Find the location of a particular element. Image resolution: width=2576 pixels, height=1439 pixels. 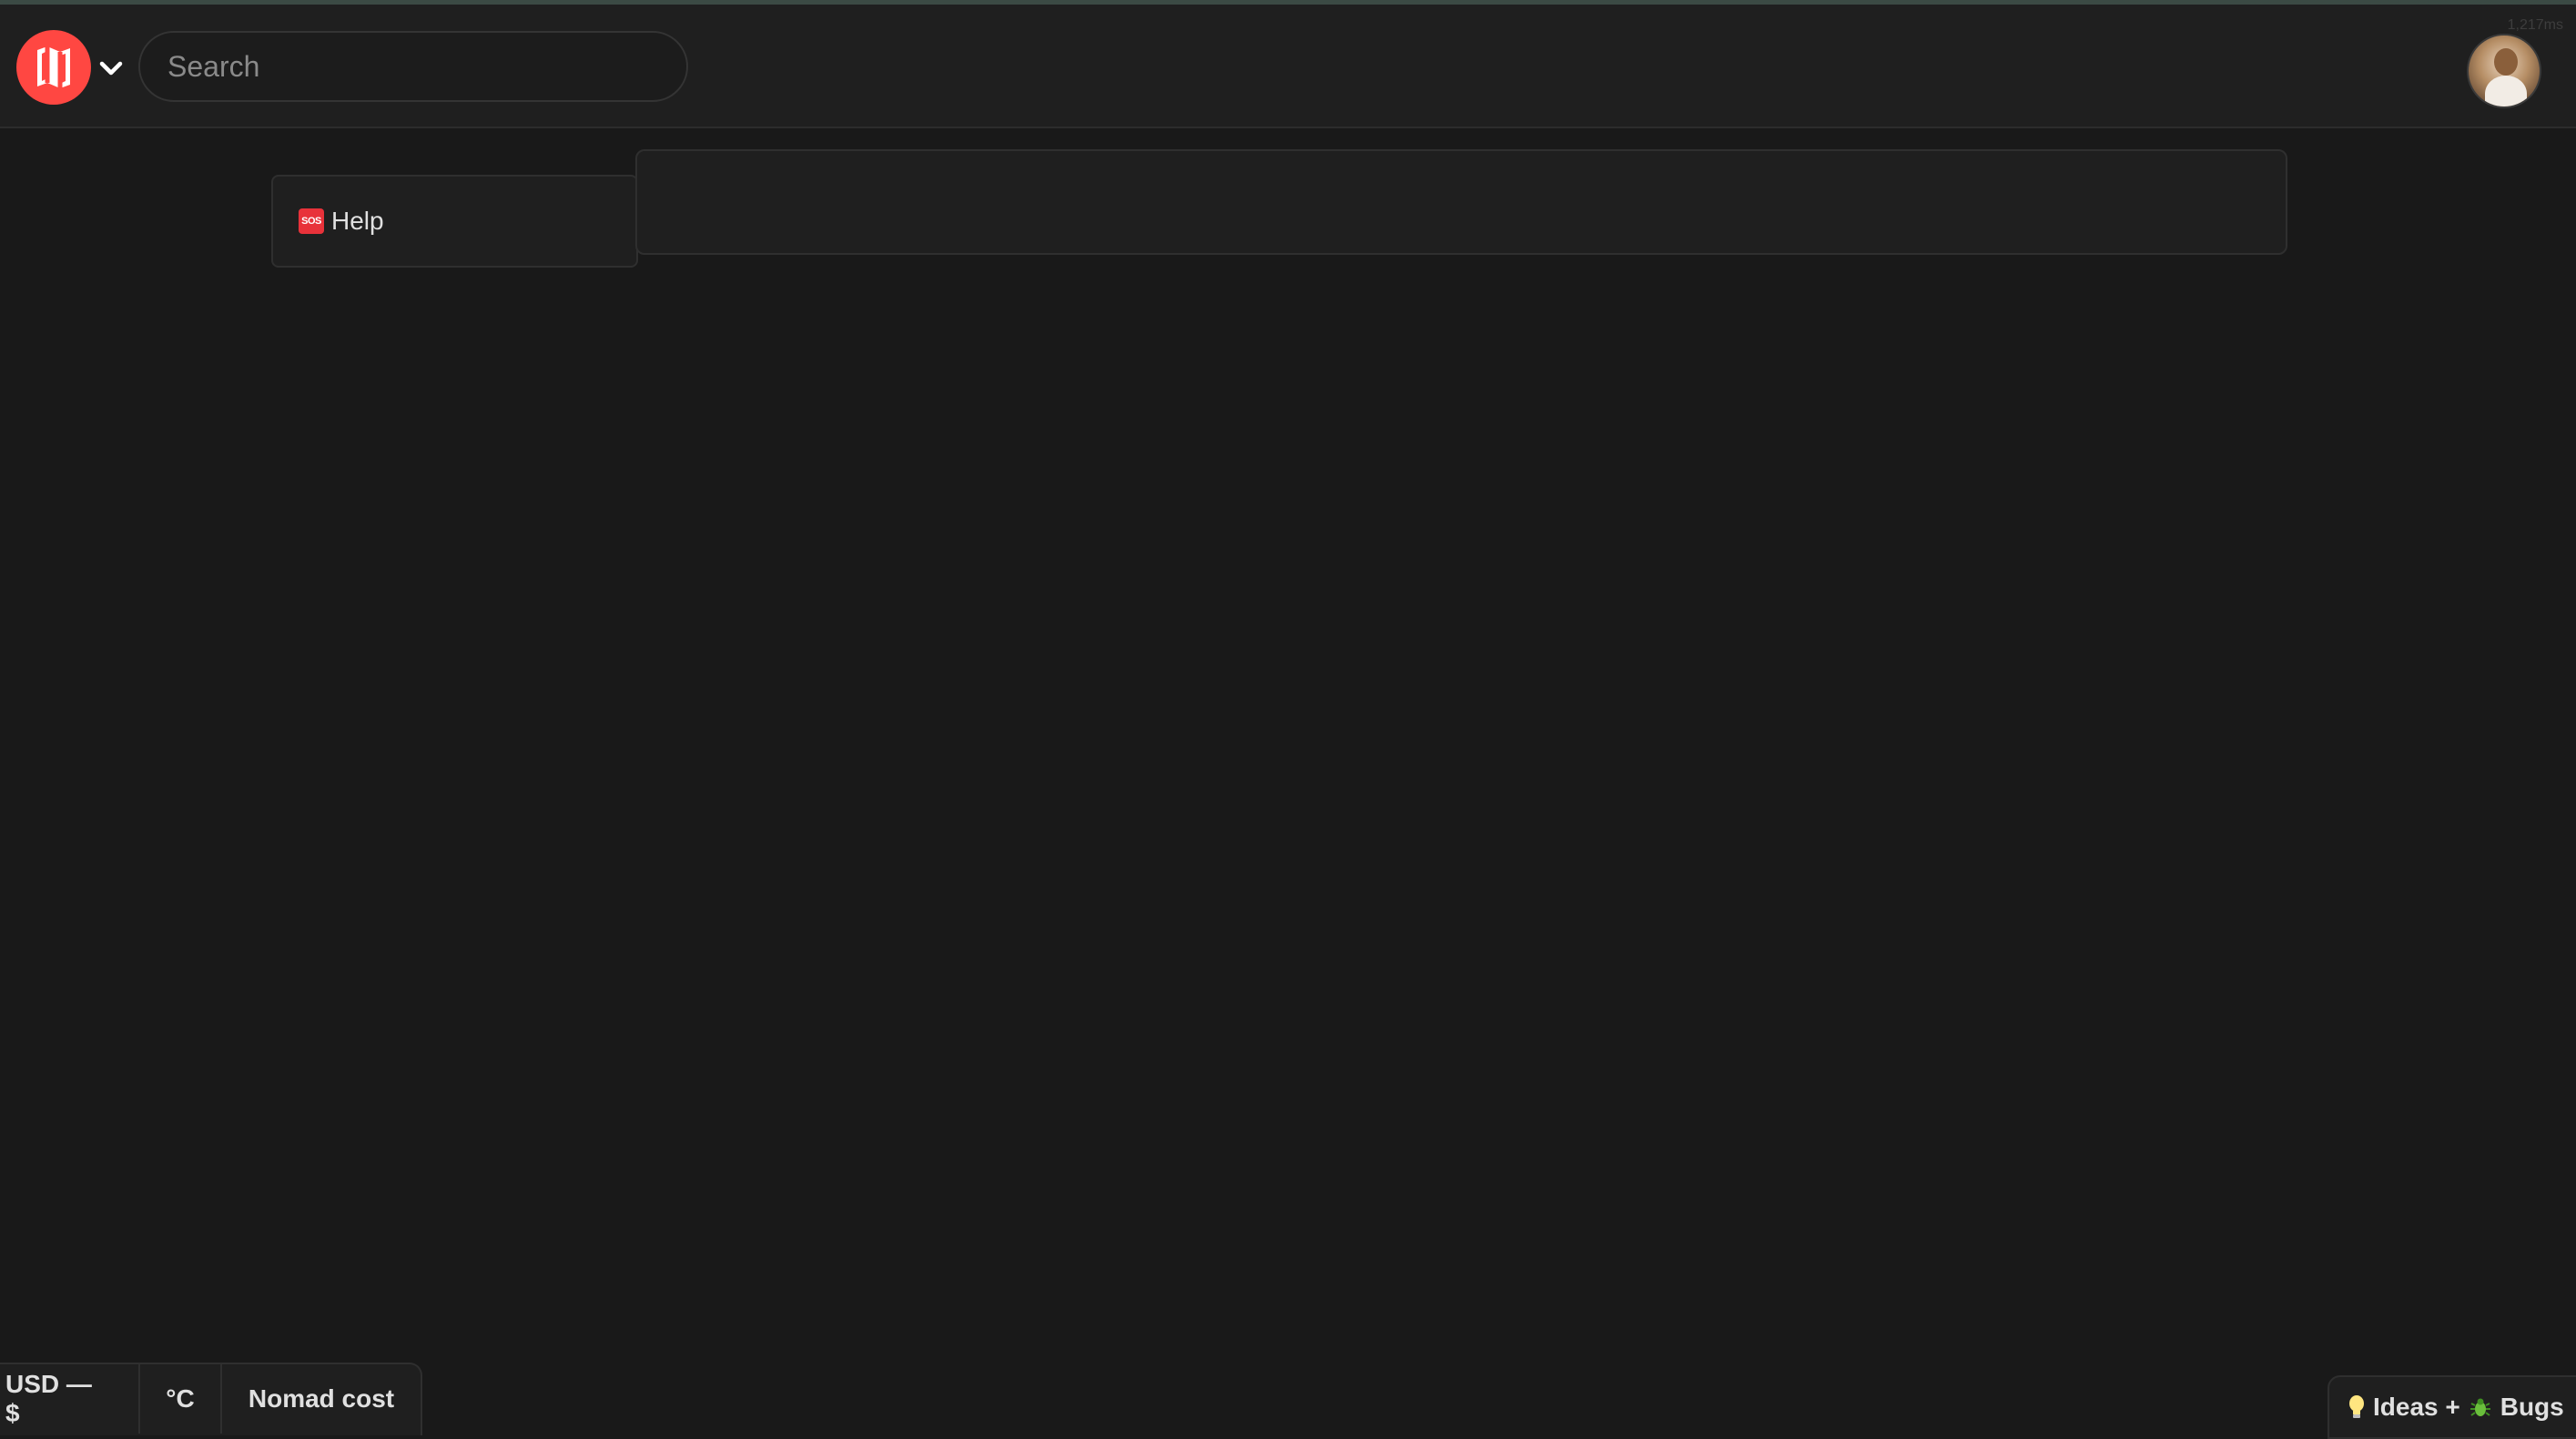

load-time-label: 1,217ms is located at coordinates (2535, 25).